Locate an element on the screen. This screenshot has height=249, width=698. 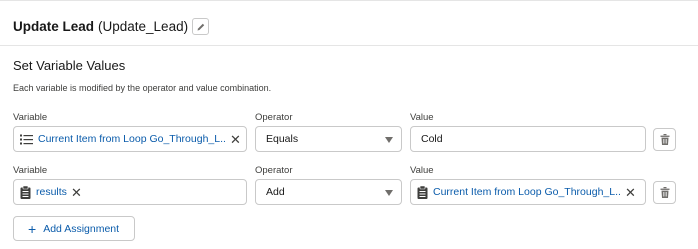
pencil-icon is located at coordinates (200, 26).